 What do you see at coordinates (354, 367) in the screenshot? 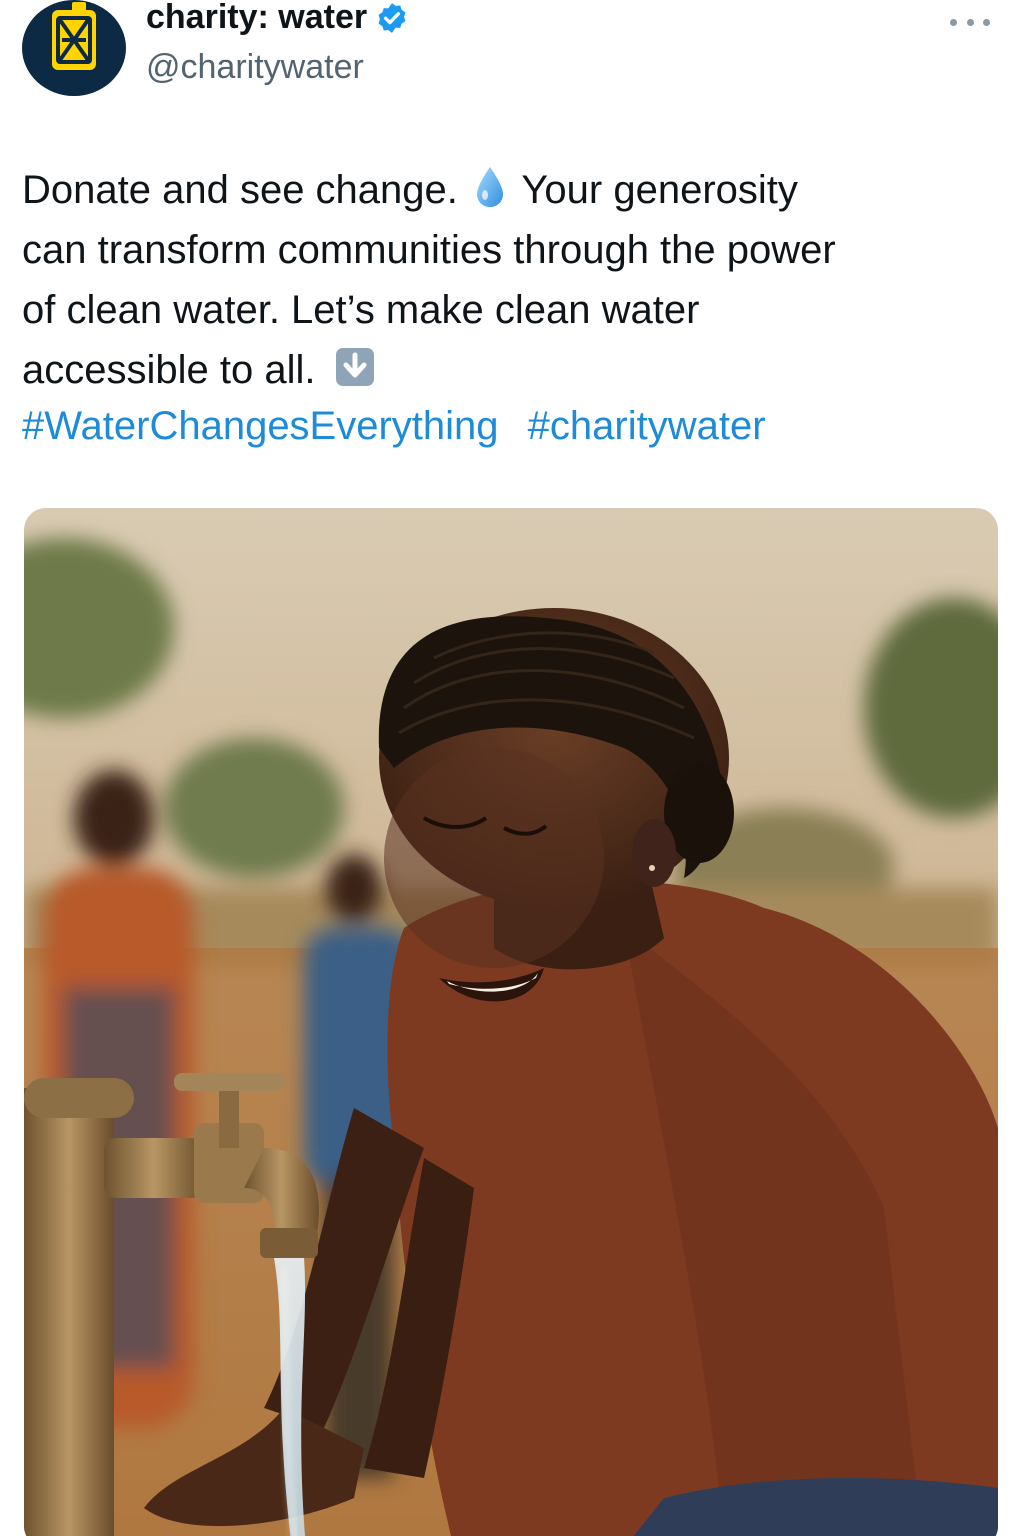
I see `down-arrow-icon` at bounding box center [354, 367].